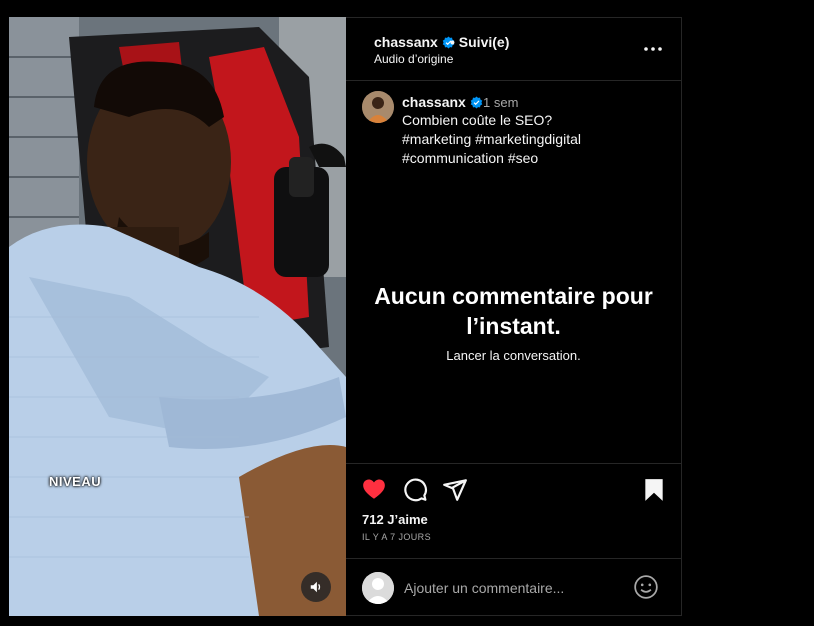 This screenshot has height=626, width=814. What do you see at coordinates (374, 489) in the screenshot?
I see `heart-icon` at bounding box center [374, 489].